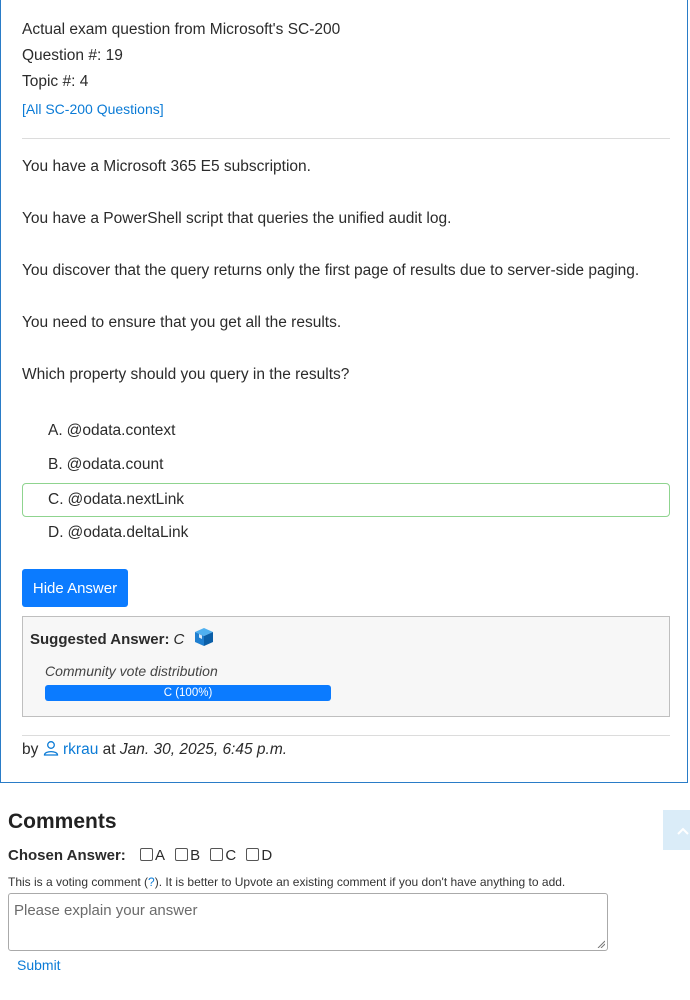  What do you see at coordinates (676, 830) in the screenshot?
I see `scroll-to-top-button` at bounding box center [676, 830].